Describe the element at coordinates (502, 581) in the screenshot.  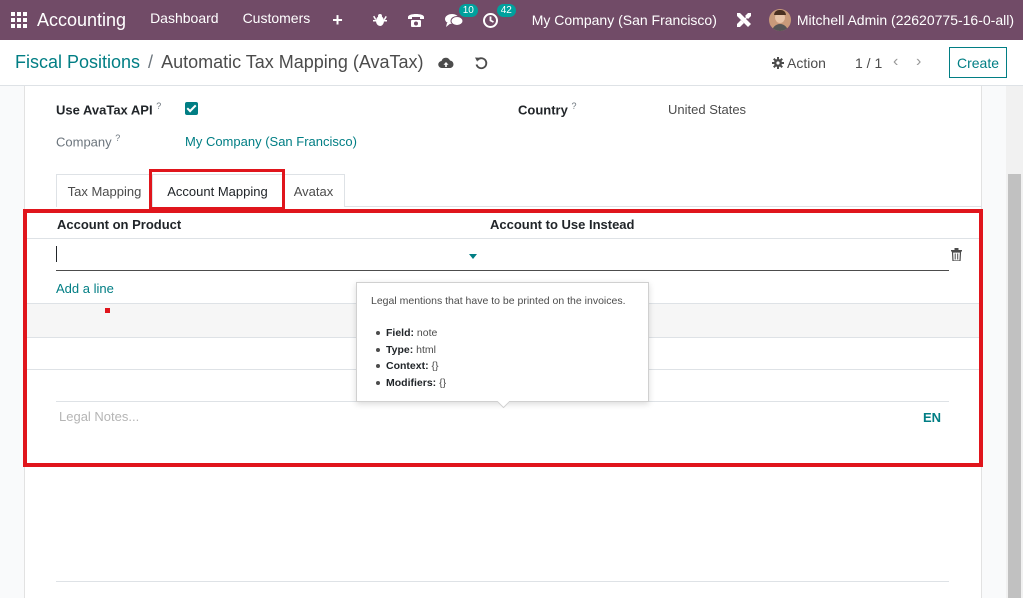
I see `bottom-divider` at that location.